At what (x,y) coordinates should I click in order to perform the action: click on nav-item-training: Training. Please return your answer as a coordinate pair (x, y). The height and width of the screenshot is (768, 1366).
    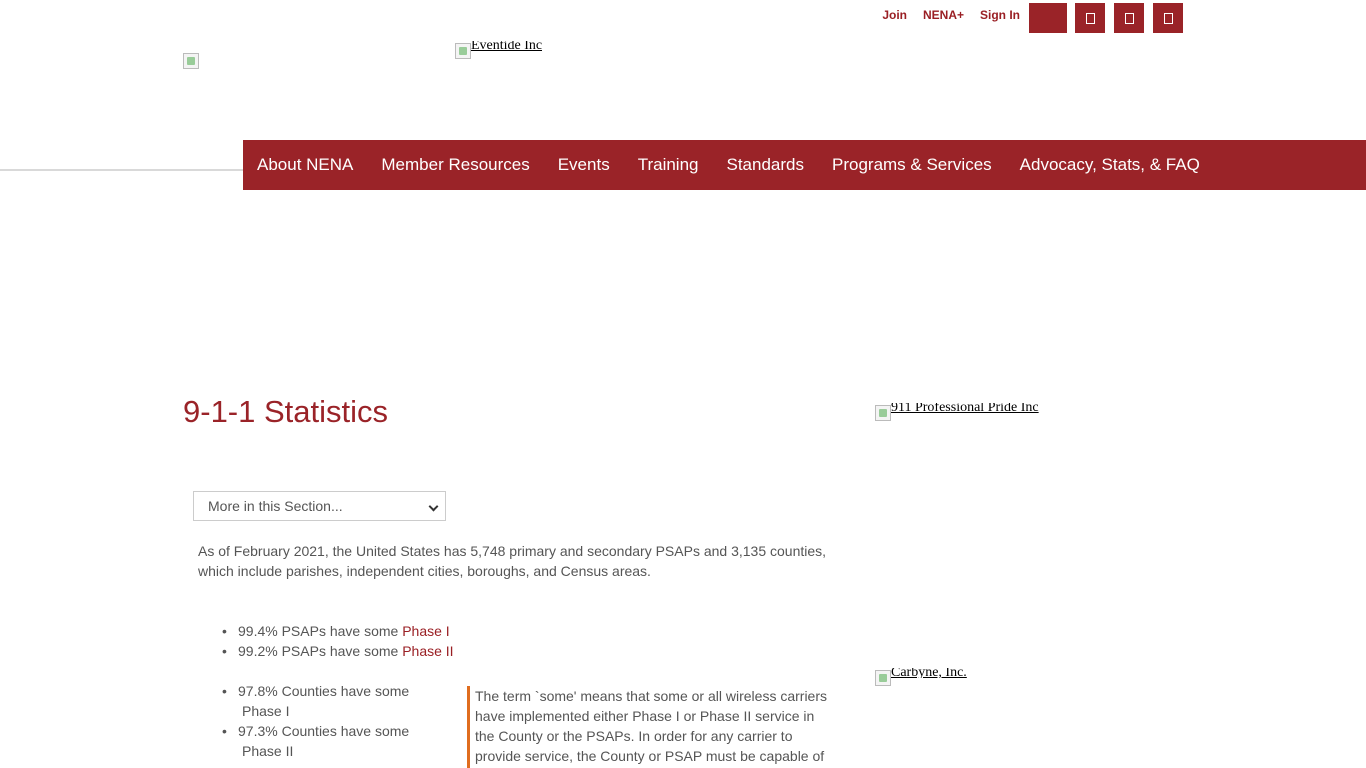
    Looking at the image, I should click on (668, 165).